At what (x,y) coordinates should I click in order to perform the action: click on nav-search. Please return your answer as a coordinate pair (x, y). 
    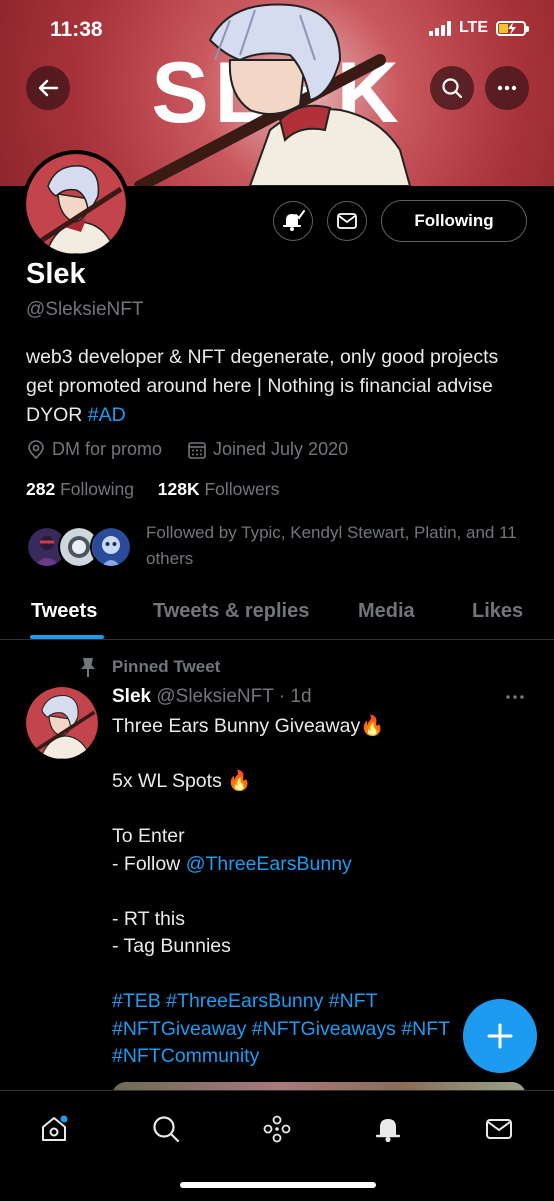
    Looking at the image, I should click on (166, 1129).